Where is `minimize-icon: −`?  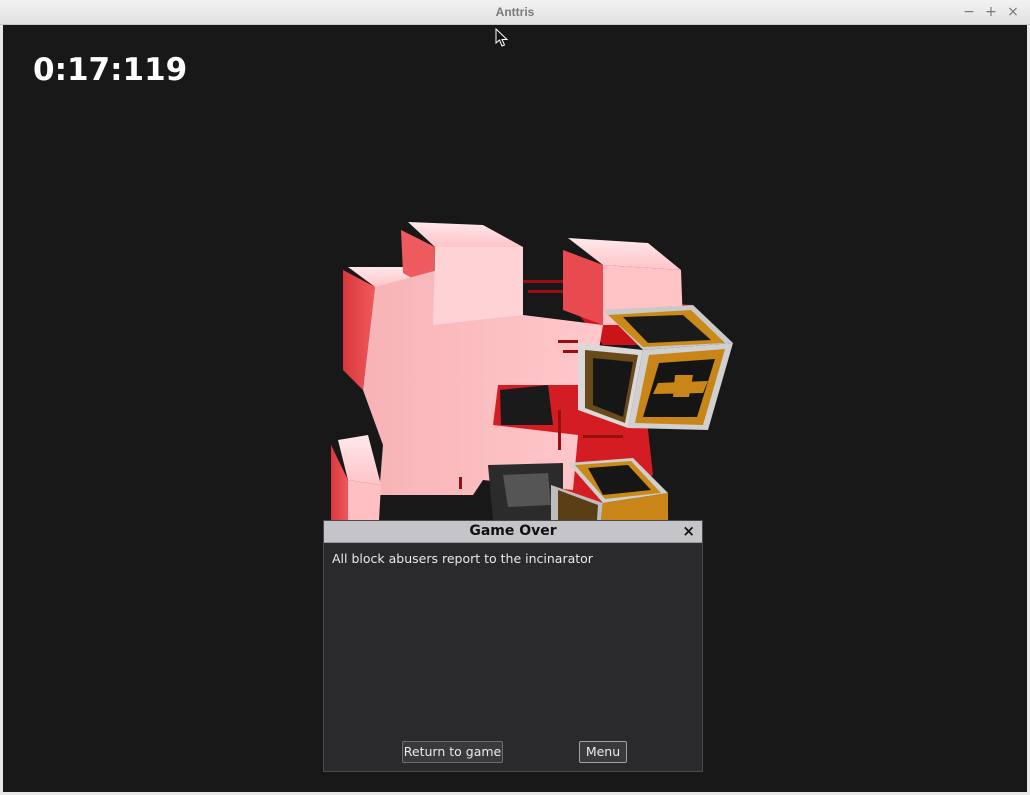 minimize-icon: − is located at coordinates (969, 12).